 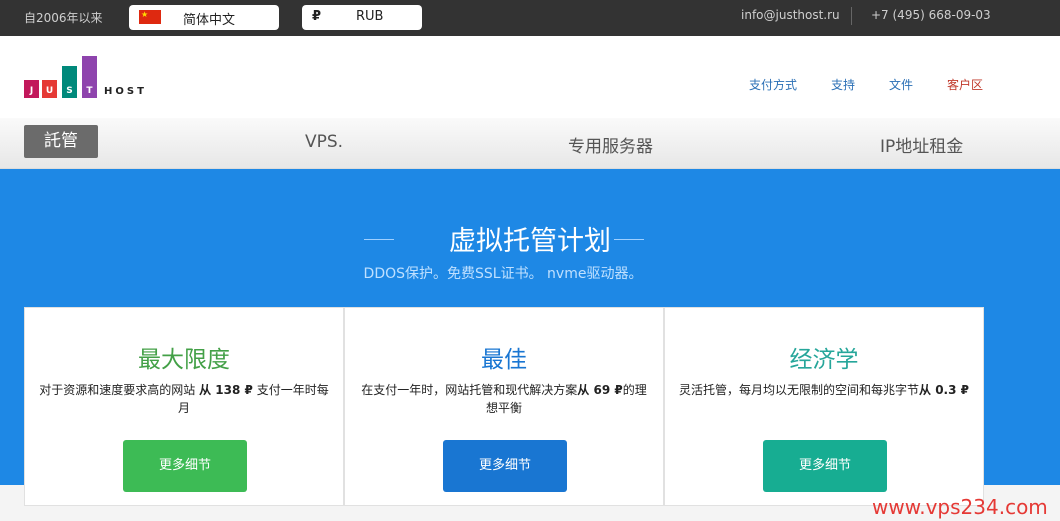 I want to click on nav-client-area-link: 客户区, so click(x=965, y=84).